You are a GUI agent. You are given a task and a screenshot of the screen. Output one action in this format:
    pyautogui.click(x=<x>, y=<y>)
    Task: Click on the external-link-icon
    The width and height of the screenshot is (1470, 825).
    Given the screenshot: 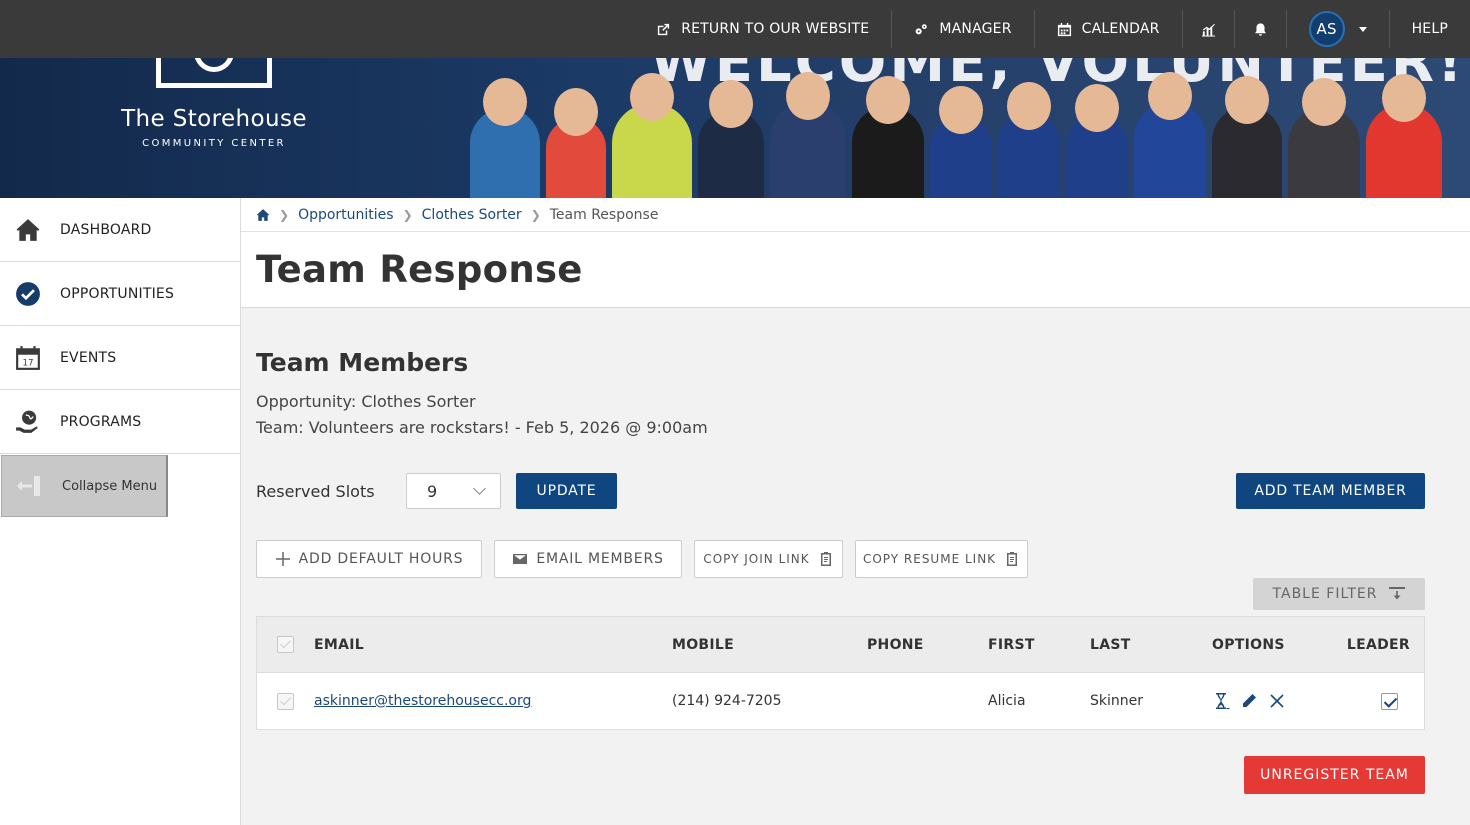 What is the action you would take?
    pyautogui.click(x=664, y=29)
    